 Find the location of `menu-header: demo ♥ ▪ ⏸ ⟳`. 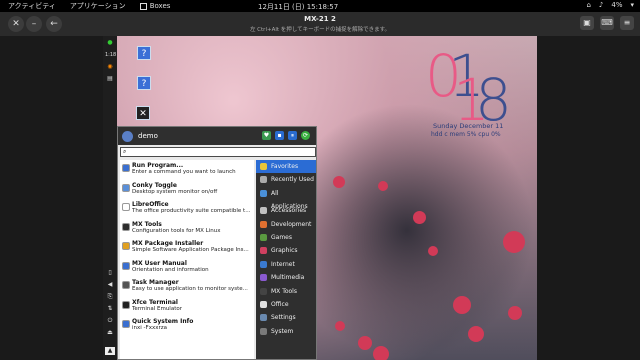

menu-header: demo ♥ ▪ ⏸ ⟳ is located at coordinates (217, 136).